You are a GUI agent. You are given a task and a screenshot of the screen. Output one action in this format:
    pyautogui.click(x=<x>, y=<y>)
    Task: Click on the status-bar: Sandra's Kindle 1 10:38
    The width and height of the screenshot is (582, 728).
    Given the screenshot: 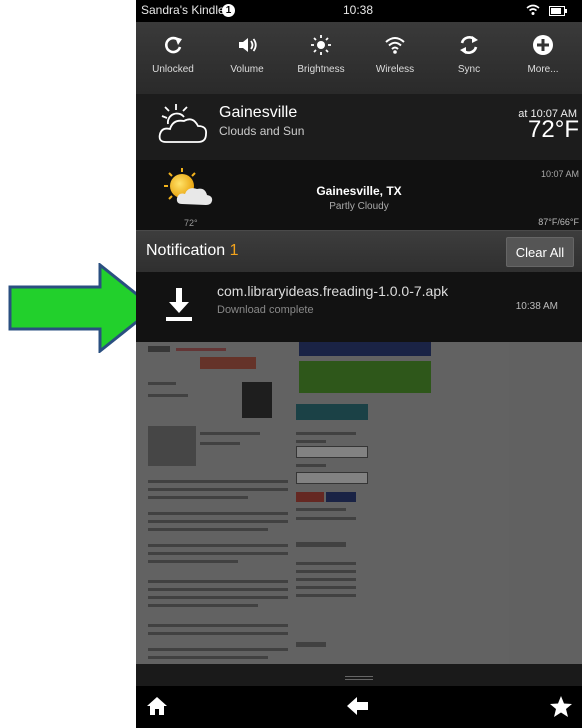 What is the action you would take?
    pyautogui.click(x=359, y=11)
    